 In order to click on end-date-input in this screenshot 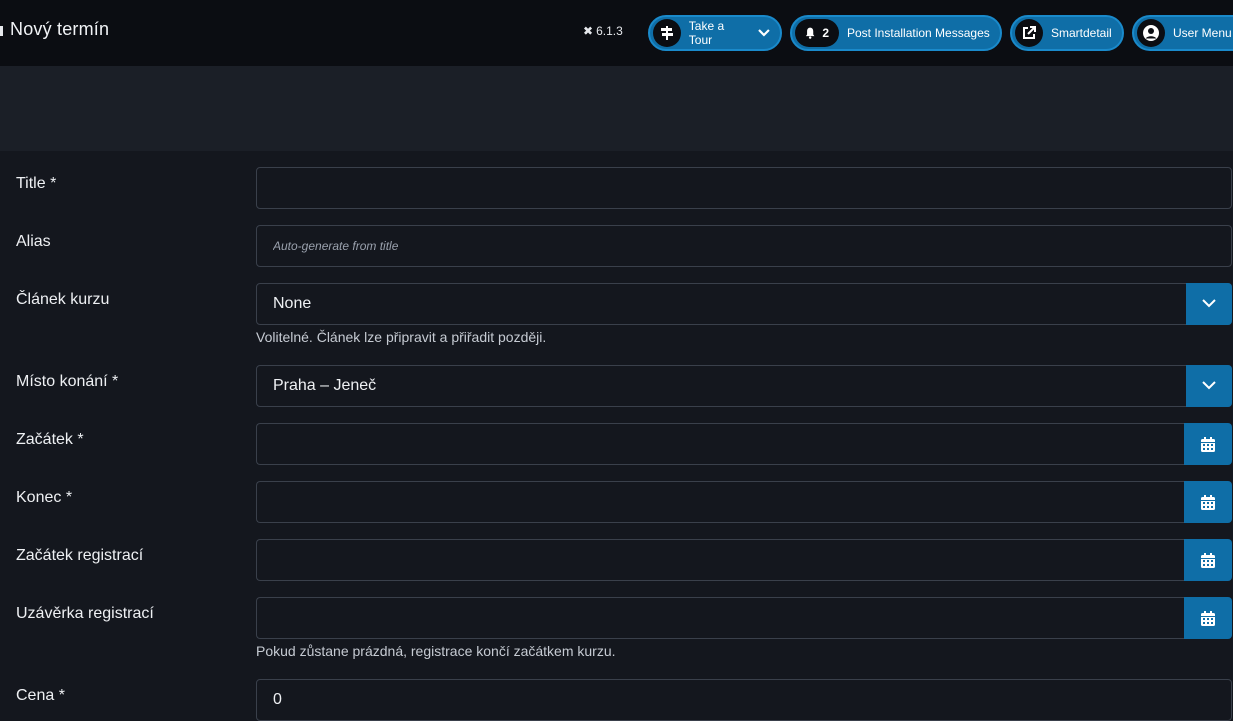, I will do `click(720, 502)`.